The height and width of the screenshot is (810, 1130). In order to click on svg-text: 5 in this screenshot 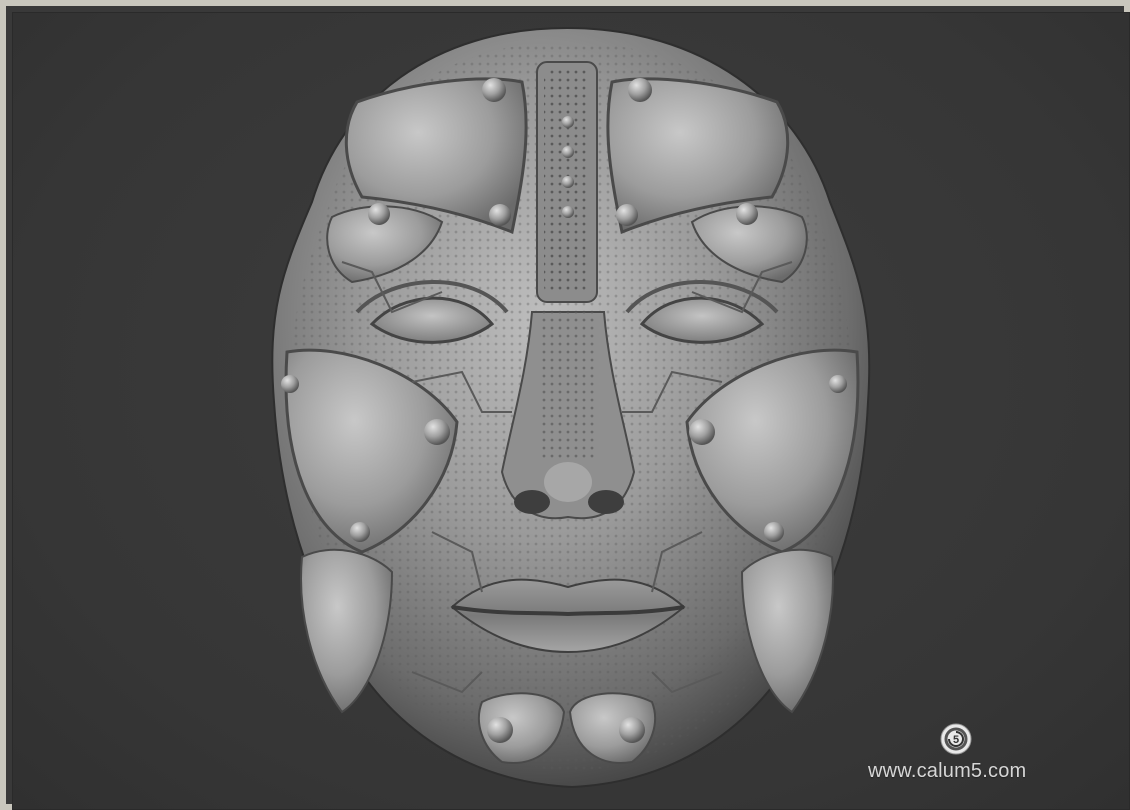, I will do `click(956, 740)`.